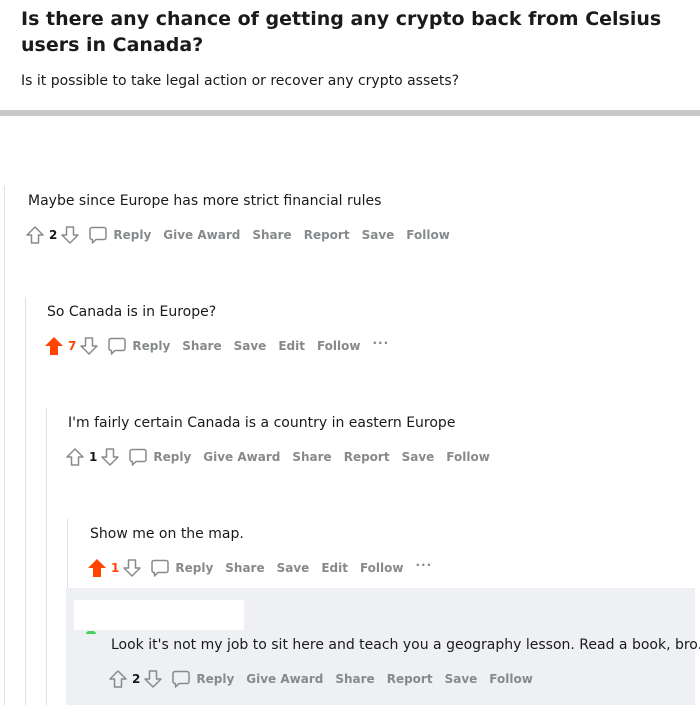 The width and height of the screenshot is (700, 705). Describe the element at coordinates (91, 632) in the screenshot. I see `online-status-icon` at that location.